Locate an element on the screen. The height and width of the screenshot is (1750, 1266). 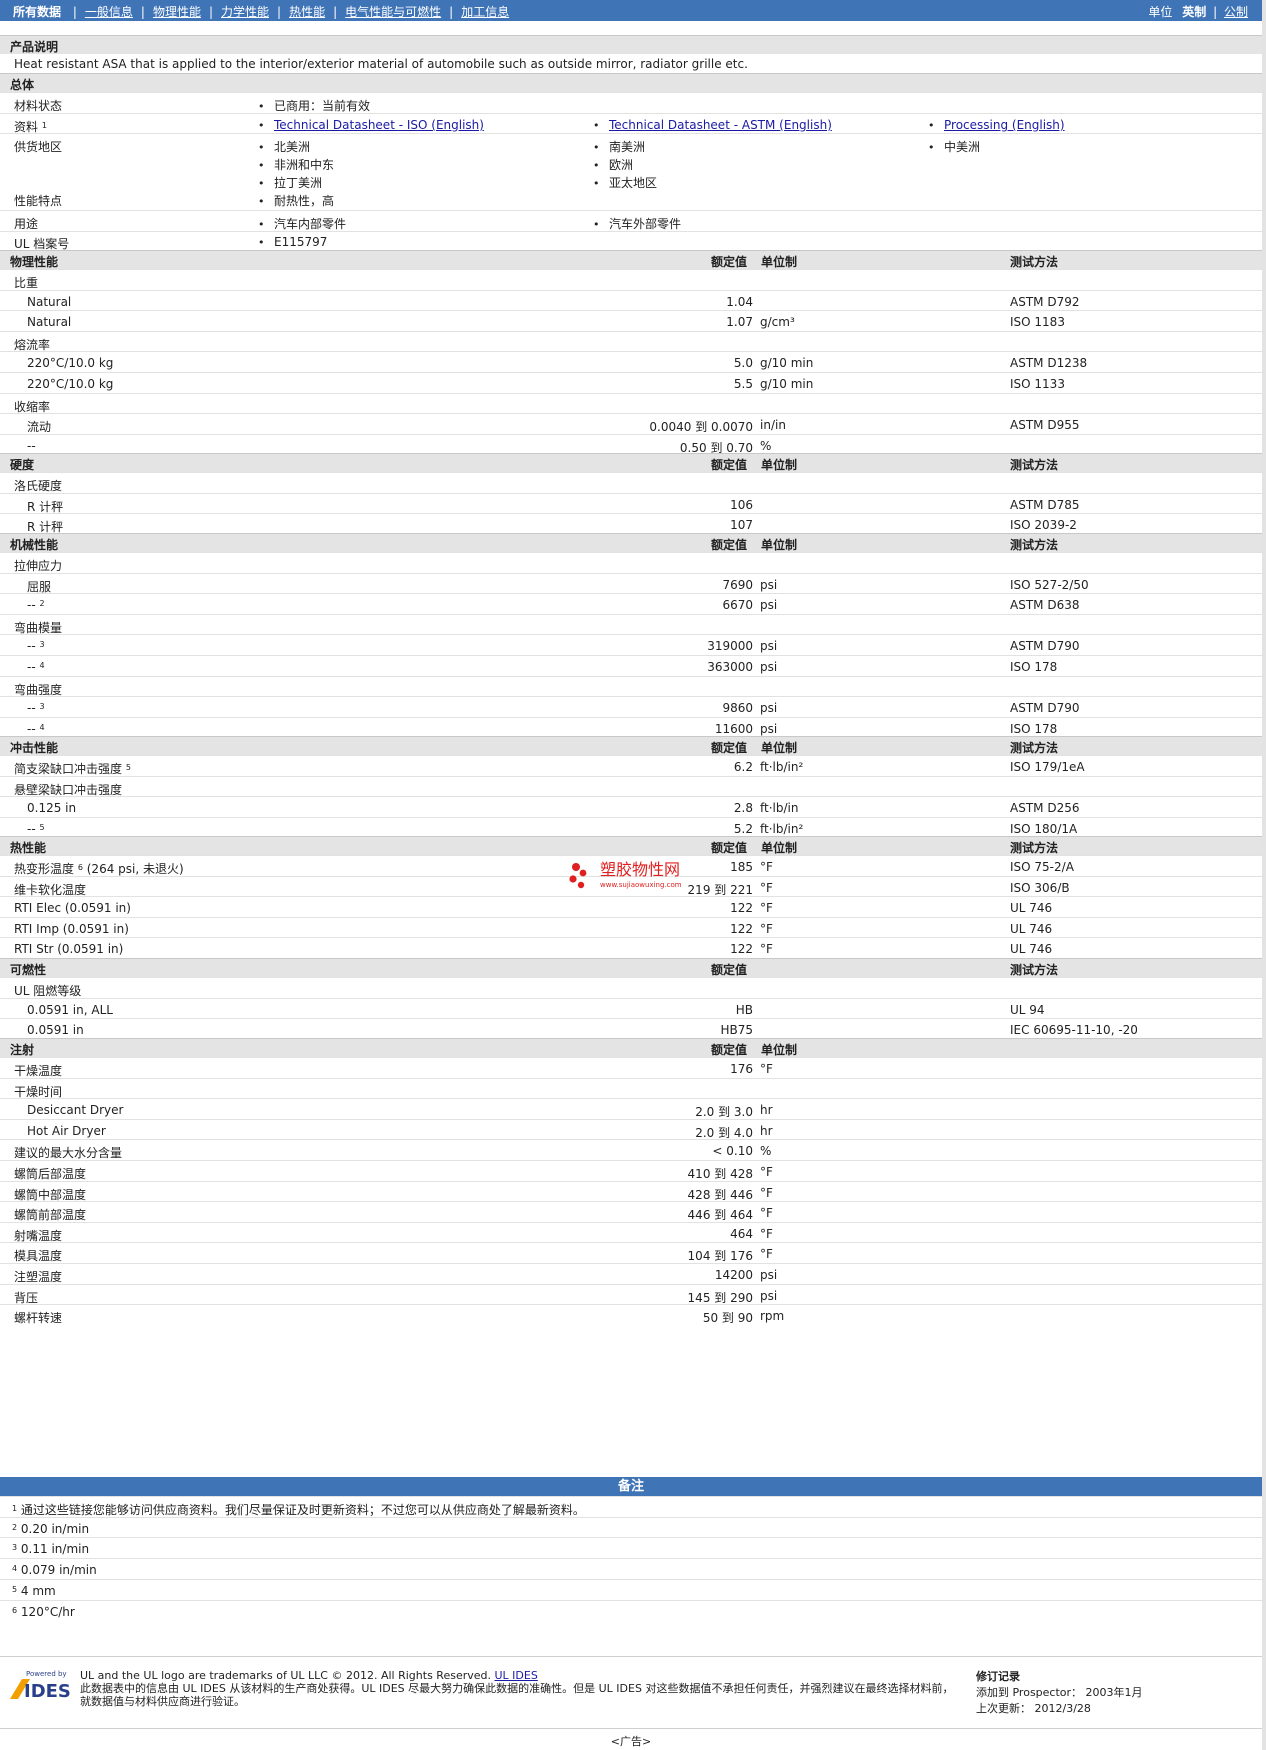
test-method: ASTM D638 is located at coordinates (1045, 605).